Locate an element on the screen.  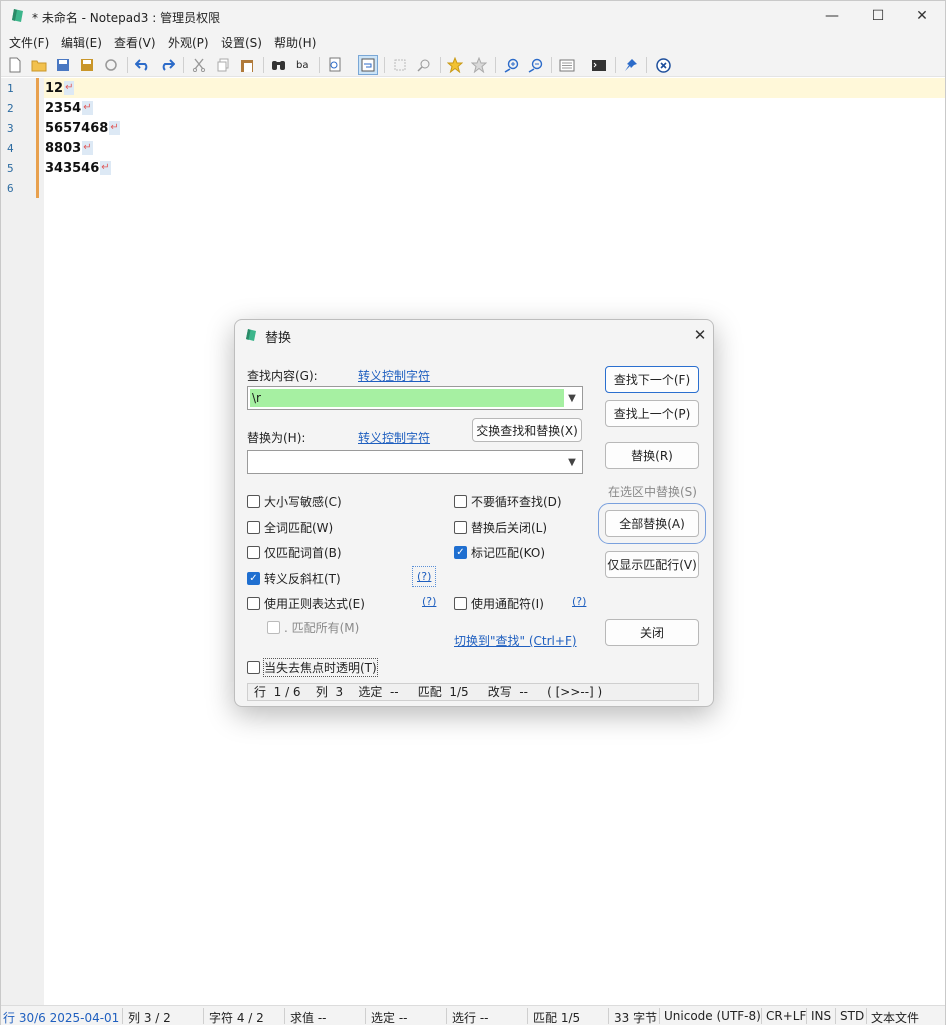
minimize-button: — is located at coordinates (832, 16).